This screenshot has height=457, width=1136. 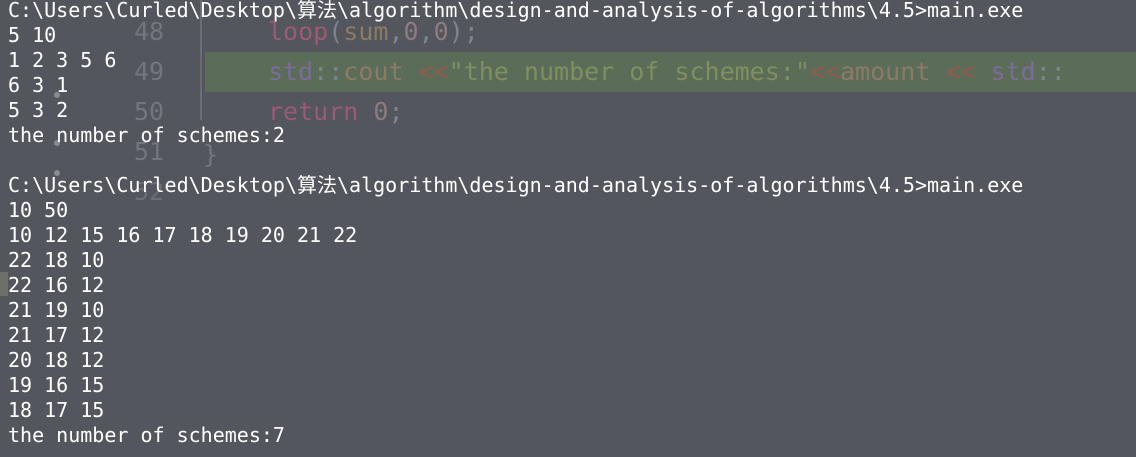 What do you see at coordinates (146, 435) in the screenshot?
I see `console-line: the number of schemes:7` at bounding box center [146, 435].